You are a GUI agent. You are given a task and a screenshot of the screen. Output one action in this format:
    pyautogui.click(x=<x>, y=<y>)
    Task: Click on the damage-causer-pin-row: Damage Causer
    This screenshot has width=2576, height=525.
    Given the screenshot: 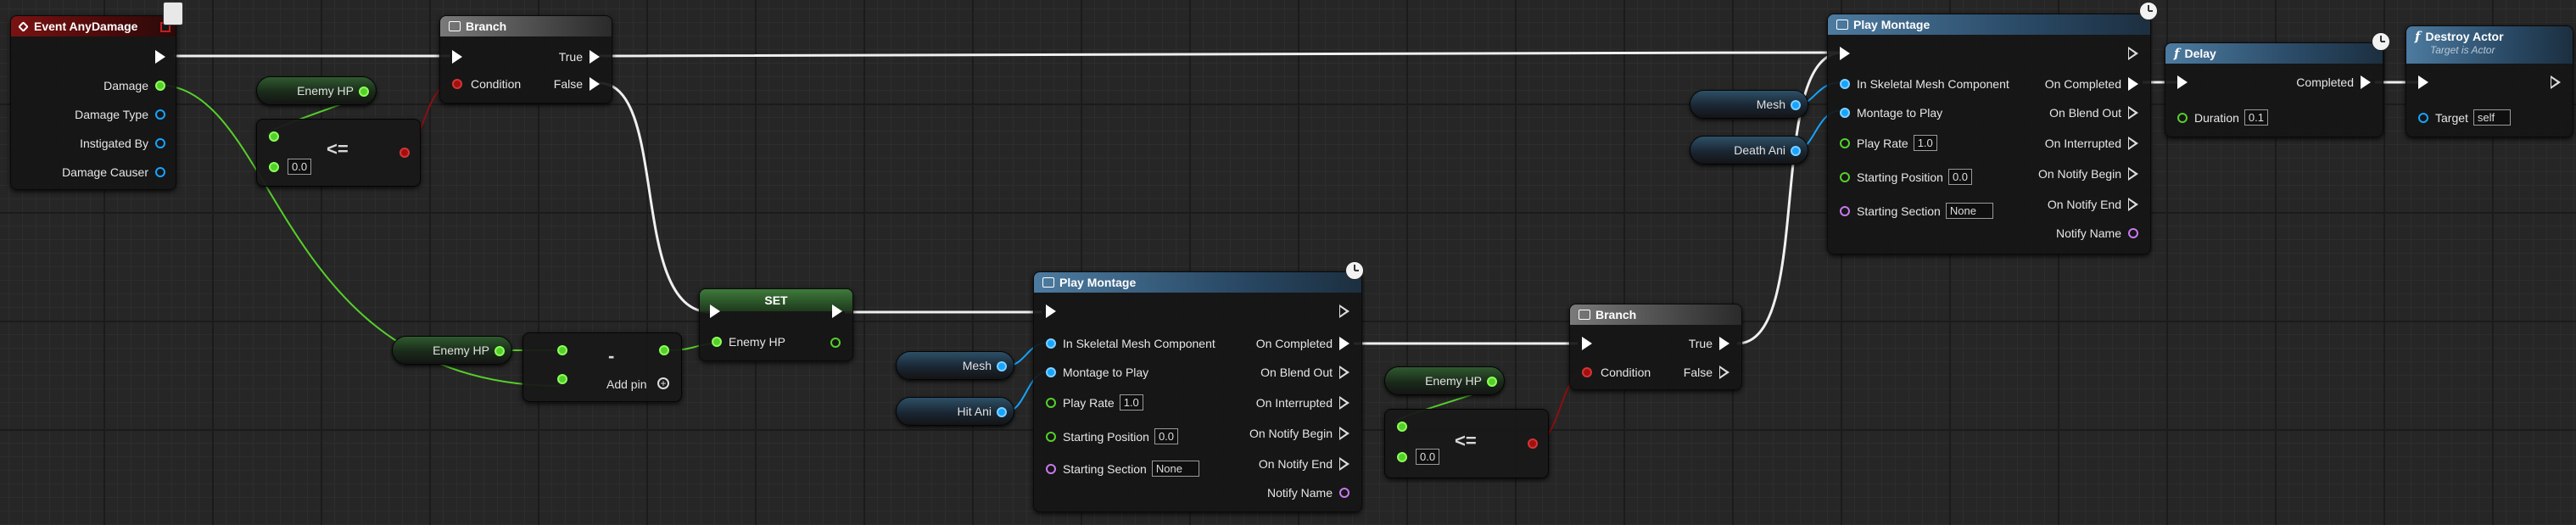 What is the action you would take?
    pyautogui.click(x=113, y=172)
    